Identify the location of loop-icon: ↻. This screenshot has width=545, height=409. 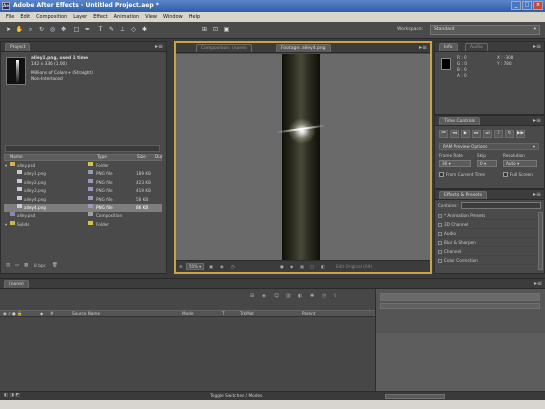
(509, 134).